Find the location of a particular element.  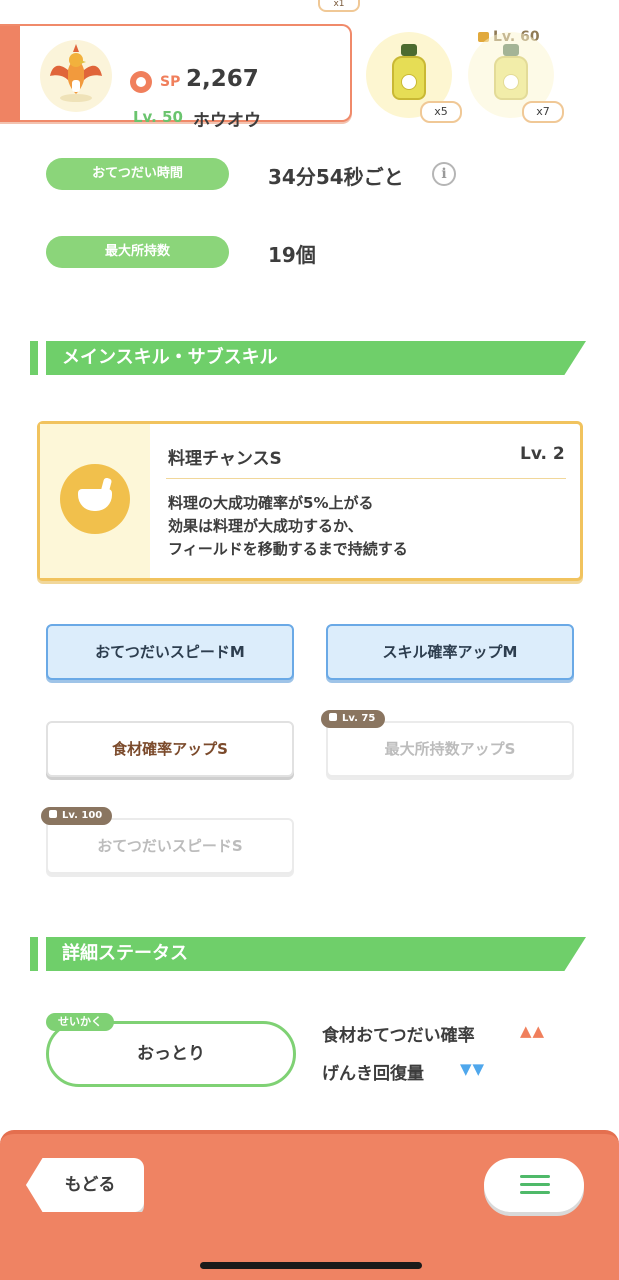

sub-skill-lock-tag: Lv. 75 is located at coordinates (353, 719).